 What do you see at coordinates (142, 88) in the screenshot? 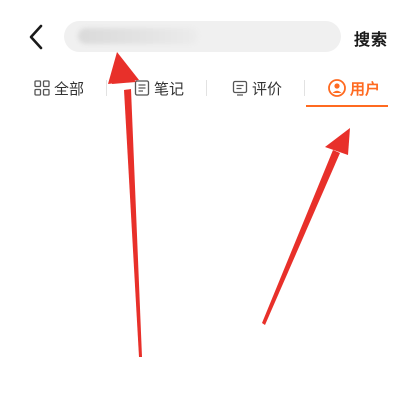
I see `note-icon` at bounding box center [142, 88].